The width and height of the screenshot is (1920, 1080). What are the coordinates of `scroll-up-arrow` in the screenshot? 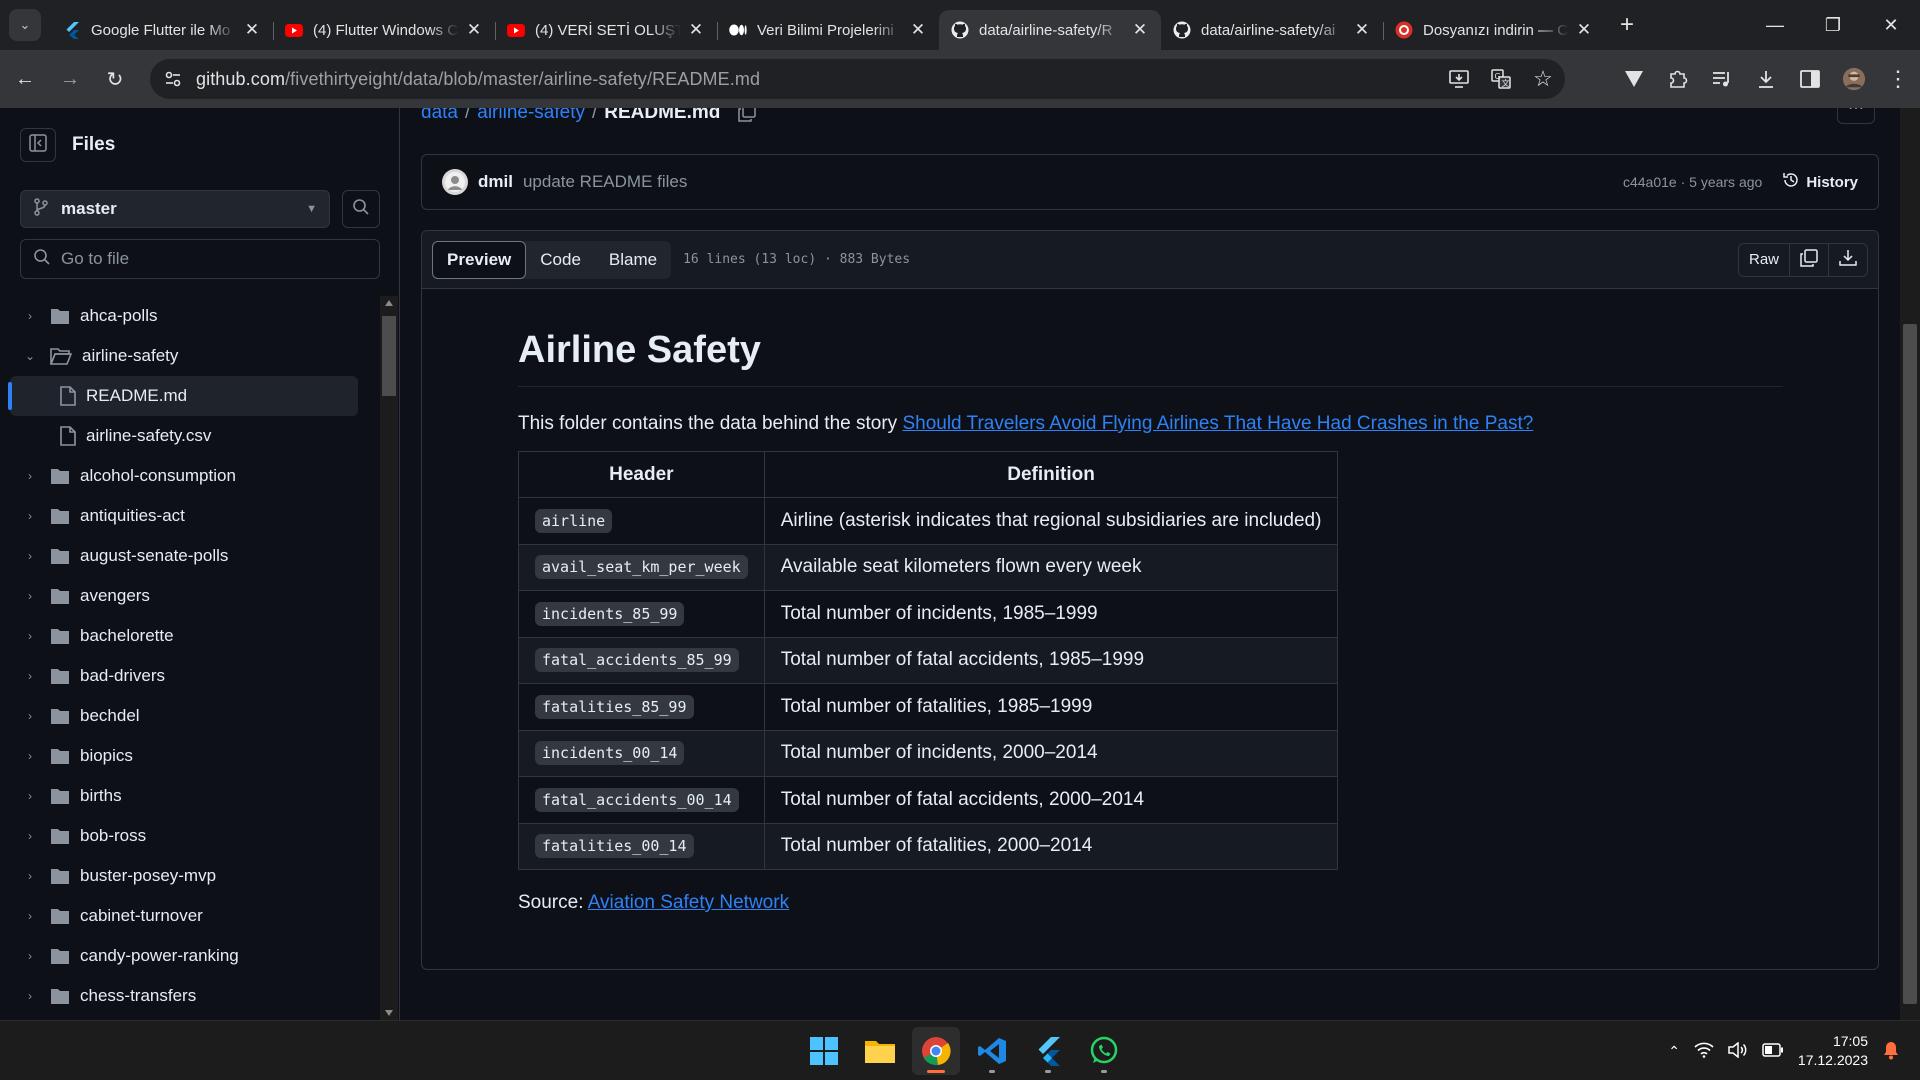 It's located at (389, 303).